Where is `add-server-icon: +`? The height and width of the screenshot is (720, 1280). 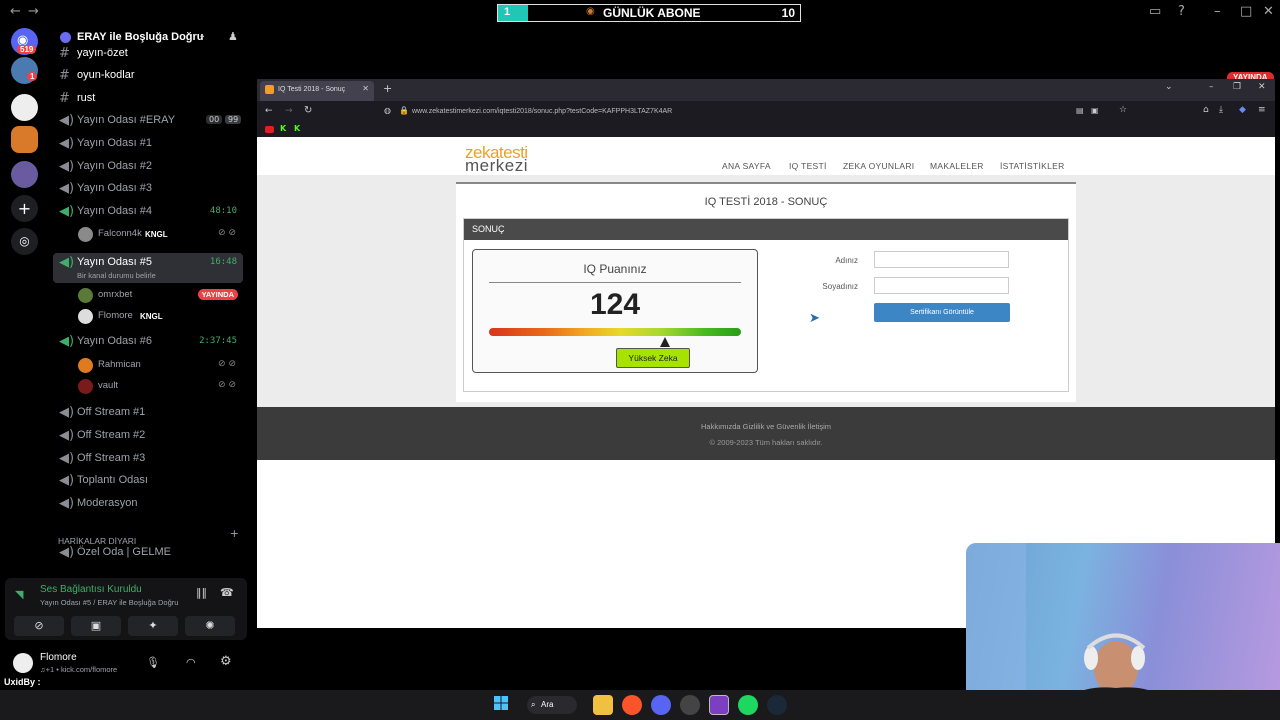
add-server-icon: + is located at coordinates (24, 208).